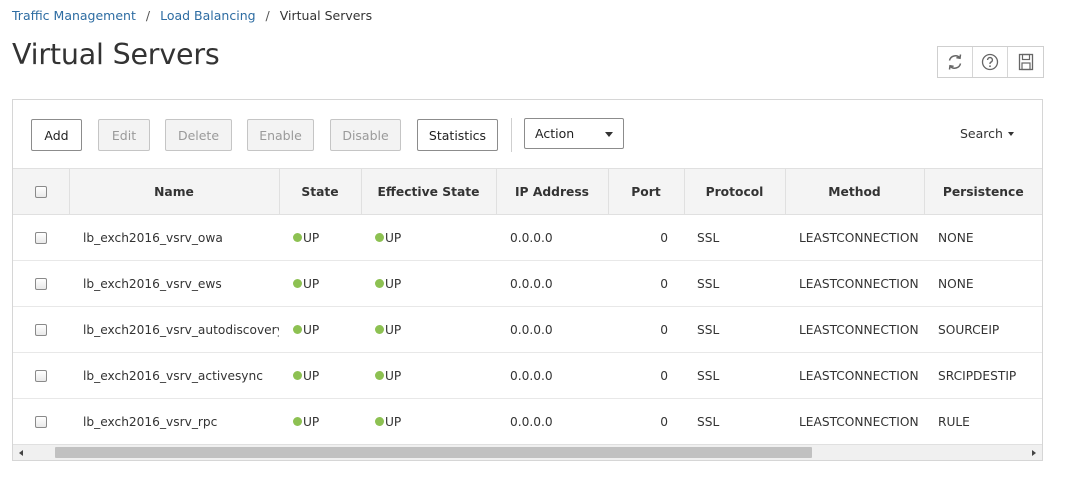  What do you see at coordinates (1010, 133) in the screenshot?
I see `caret-down-icon` at bounding box center [1010, 133].